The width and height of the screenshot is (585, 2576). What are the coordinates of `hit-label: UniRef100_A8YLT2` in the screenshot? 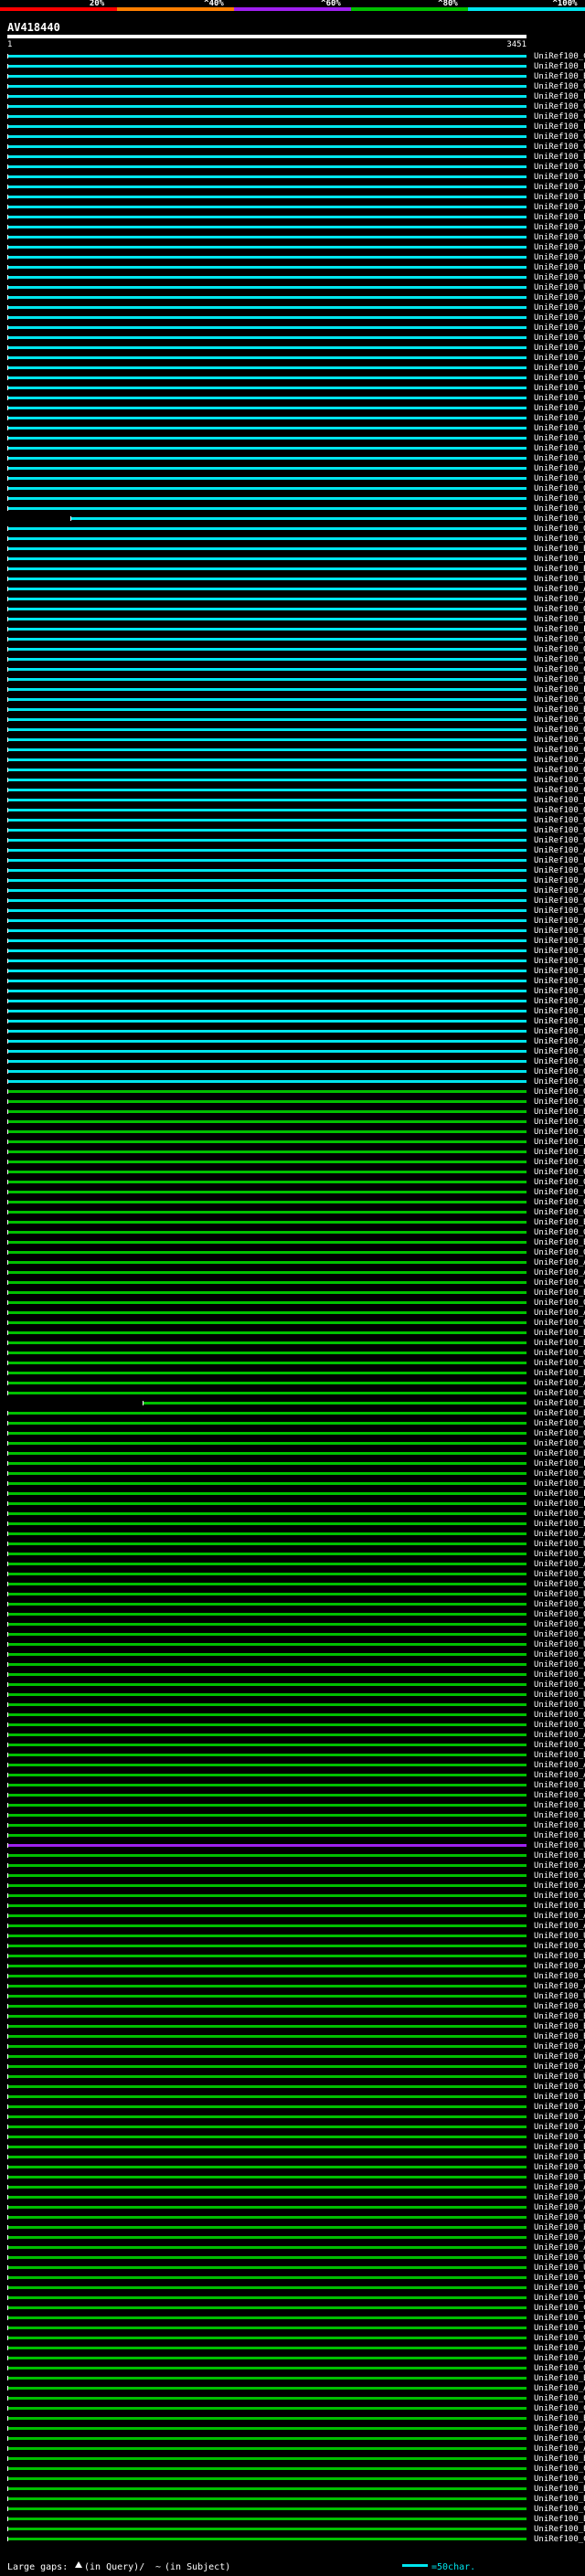 It's located at (560, 1262).